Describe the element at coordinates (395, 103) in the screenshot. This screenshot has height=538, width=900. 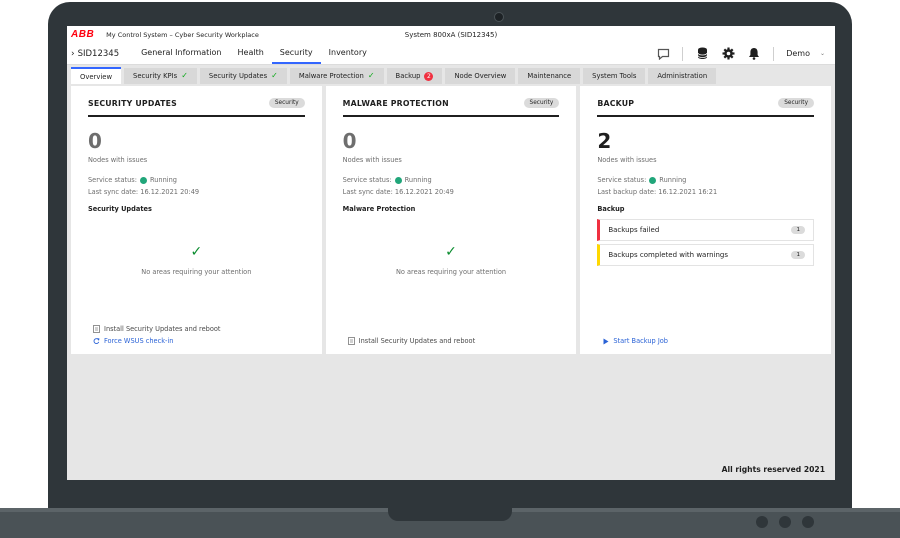
I see `card-title: MALWARE PROTECTION` at that location.